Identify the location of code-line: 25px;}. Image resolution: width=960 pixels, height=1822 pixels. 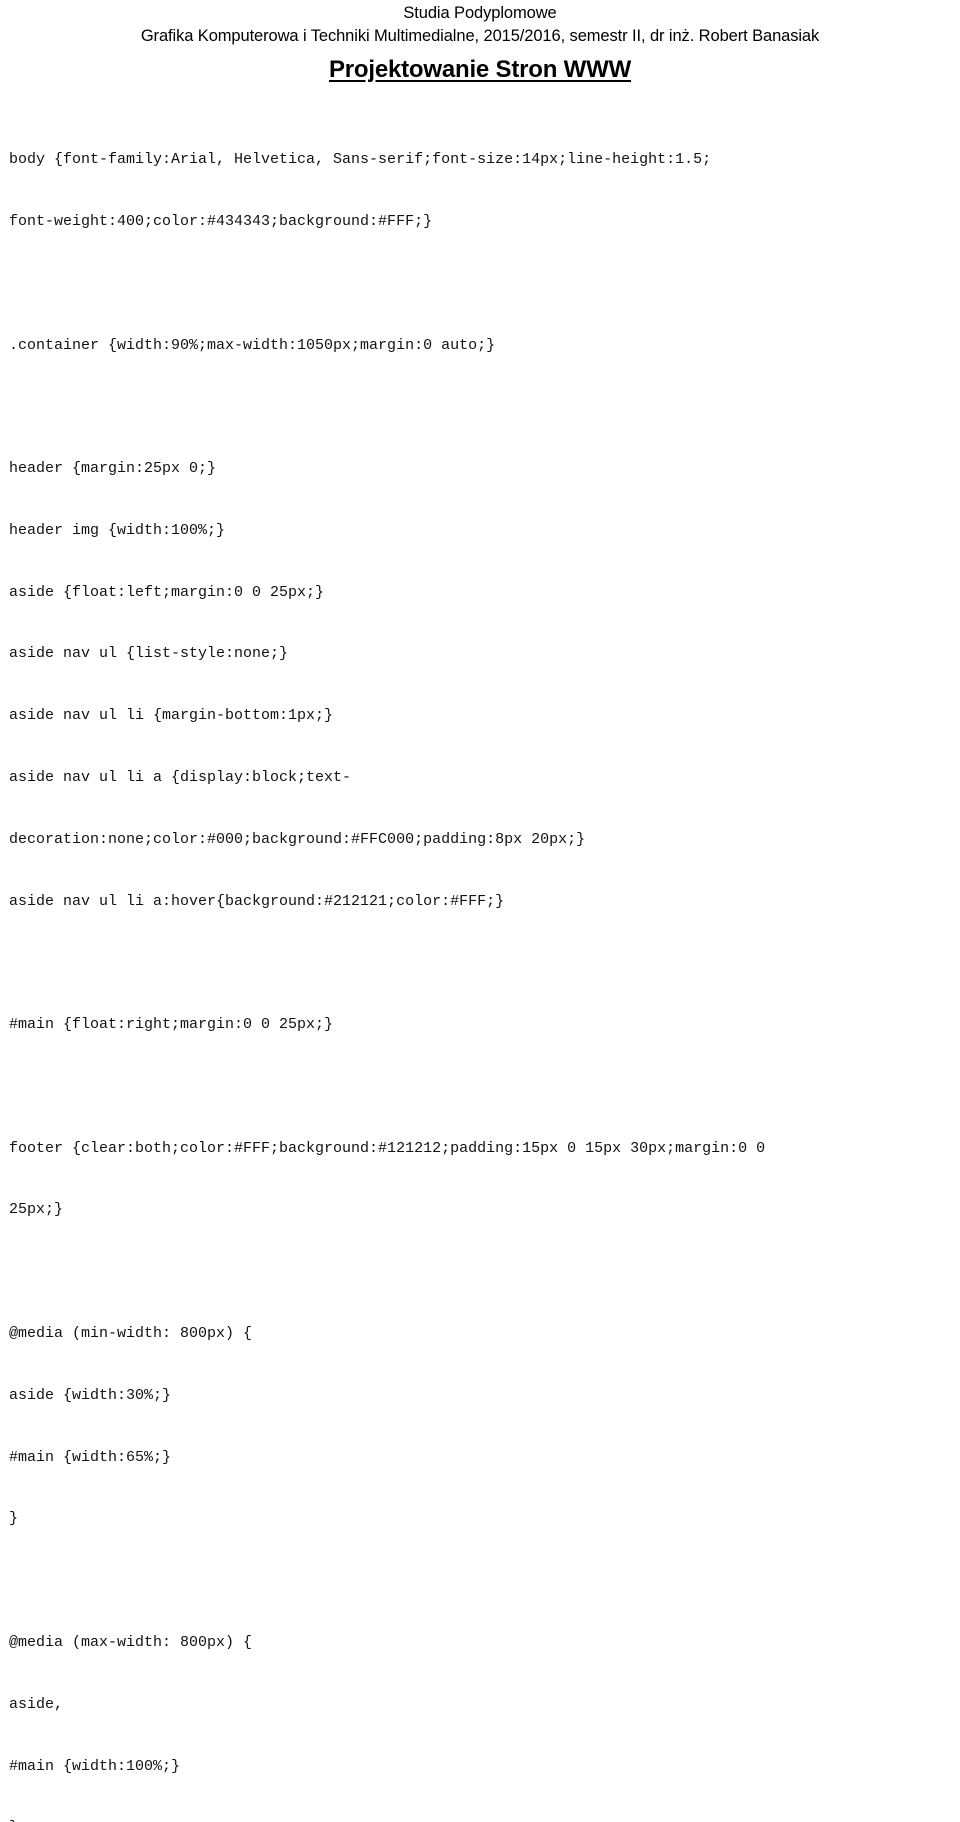
(36, 1210).